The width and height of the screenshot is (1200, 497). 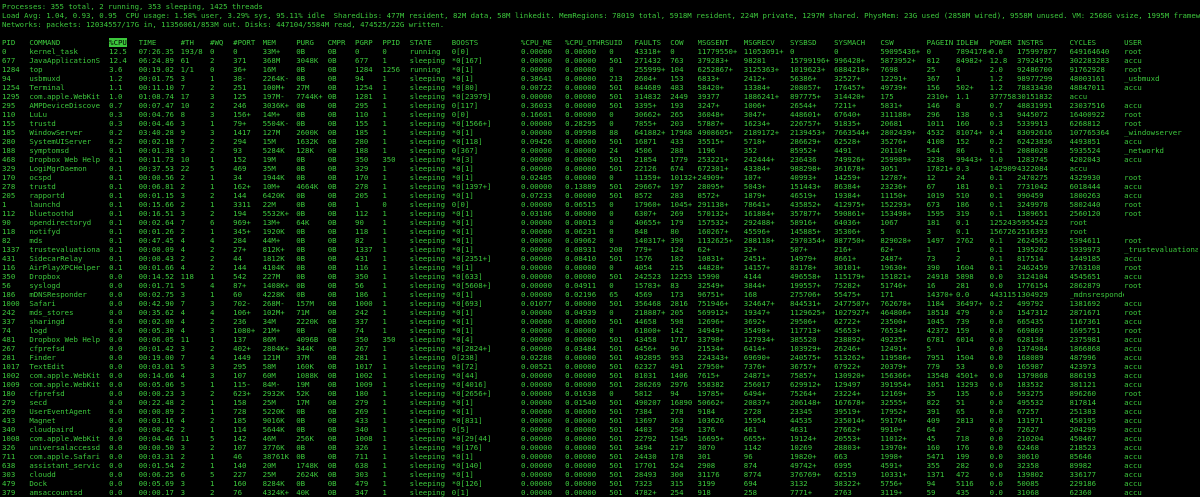 What do you see at coordinates (677, 267) in the screenshot?
I see `cell-cow: 215` at bounding box center [677, 267].